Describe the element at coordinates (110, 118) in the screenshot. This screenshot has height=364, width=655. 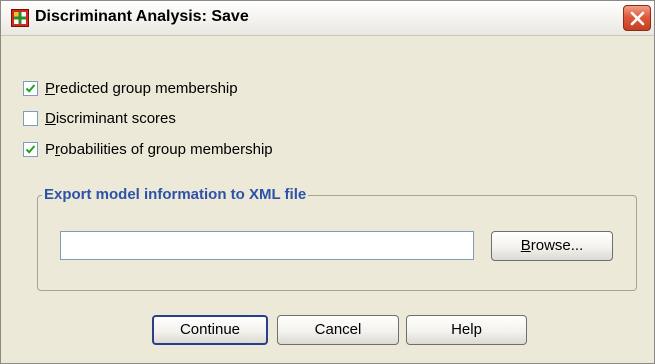
I see `discriminant-scores-label: Discriminant scores` at that location.